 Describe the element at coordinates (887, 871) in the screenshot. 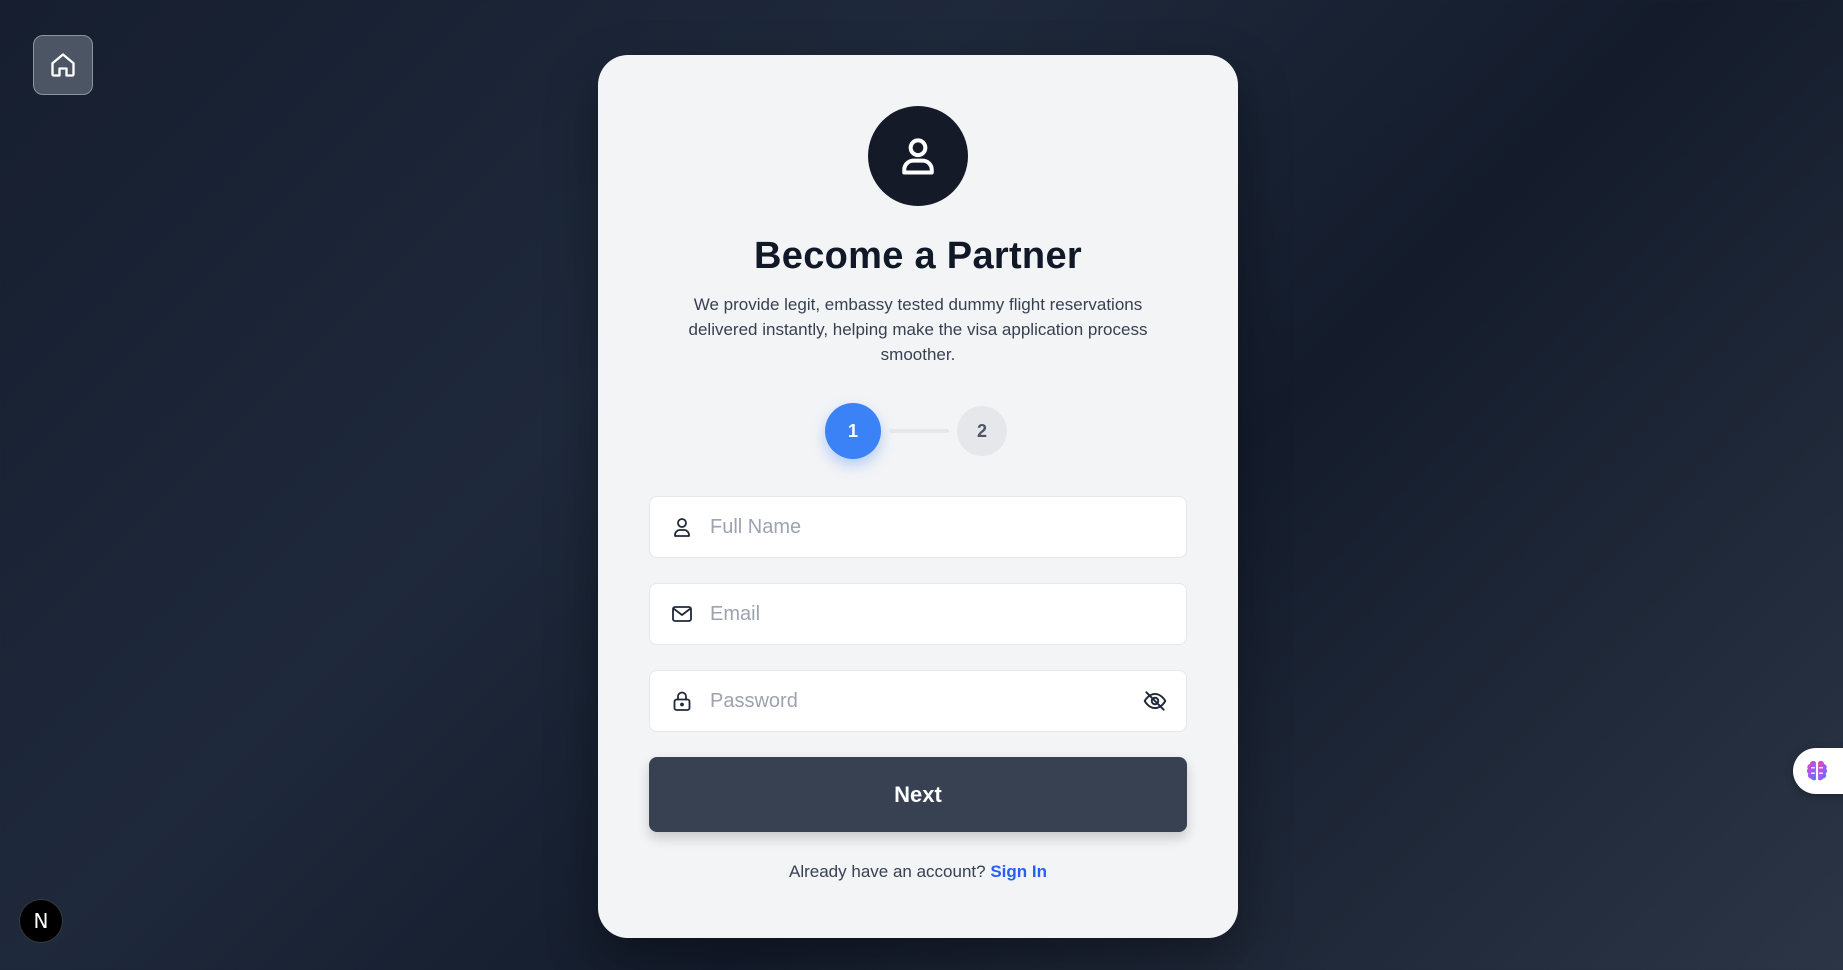

I see `signin-prompt: Already have an account?` at that location.